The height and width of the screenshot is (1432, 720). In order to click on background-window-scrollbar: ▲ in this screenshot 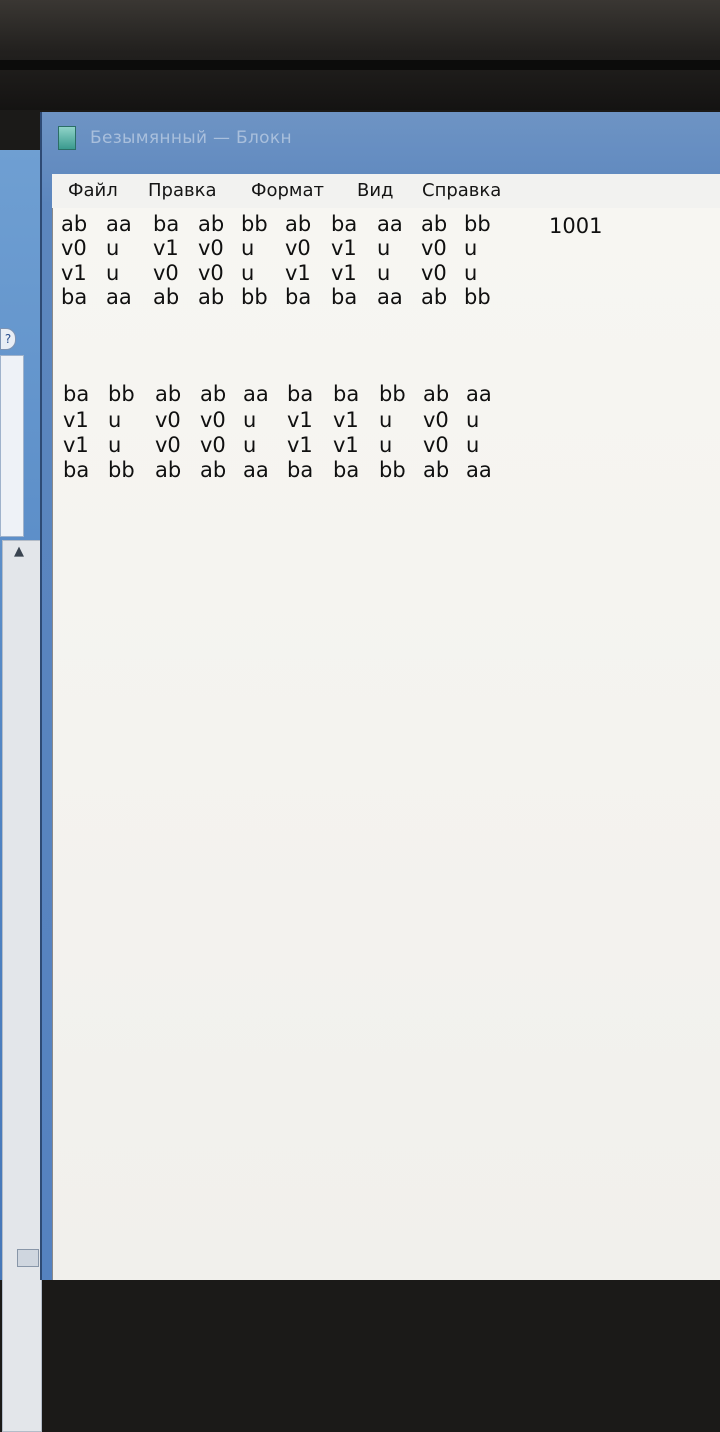, I will do `click(22, 986)`.